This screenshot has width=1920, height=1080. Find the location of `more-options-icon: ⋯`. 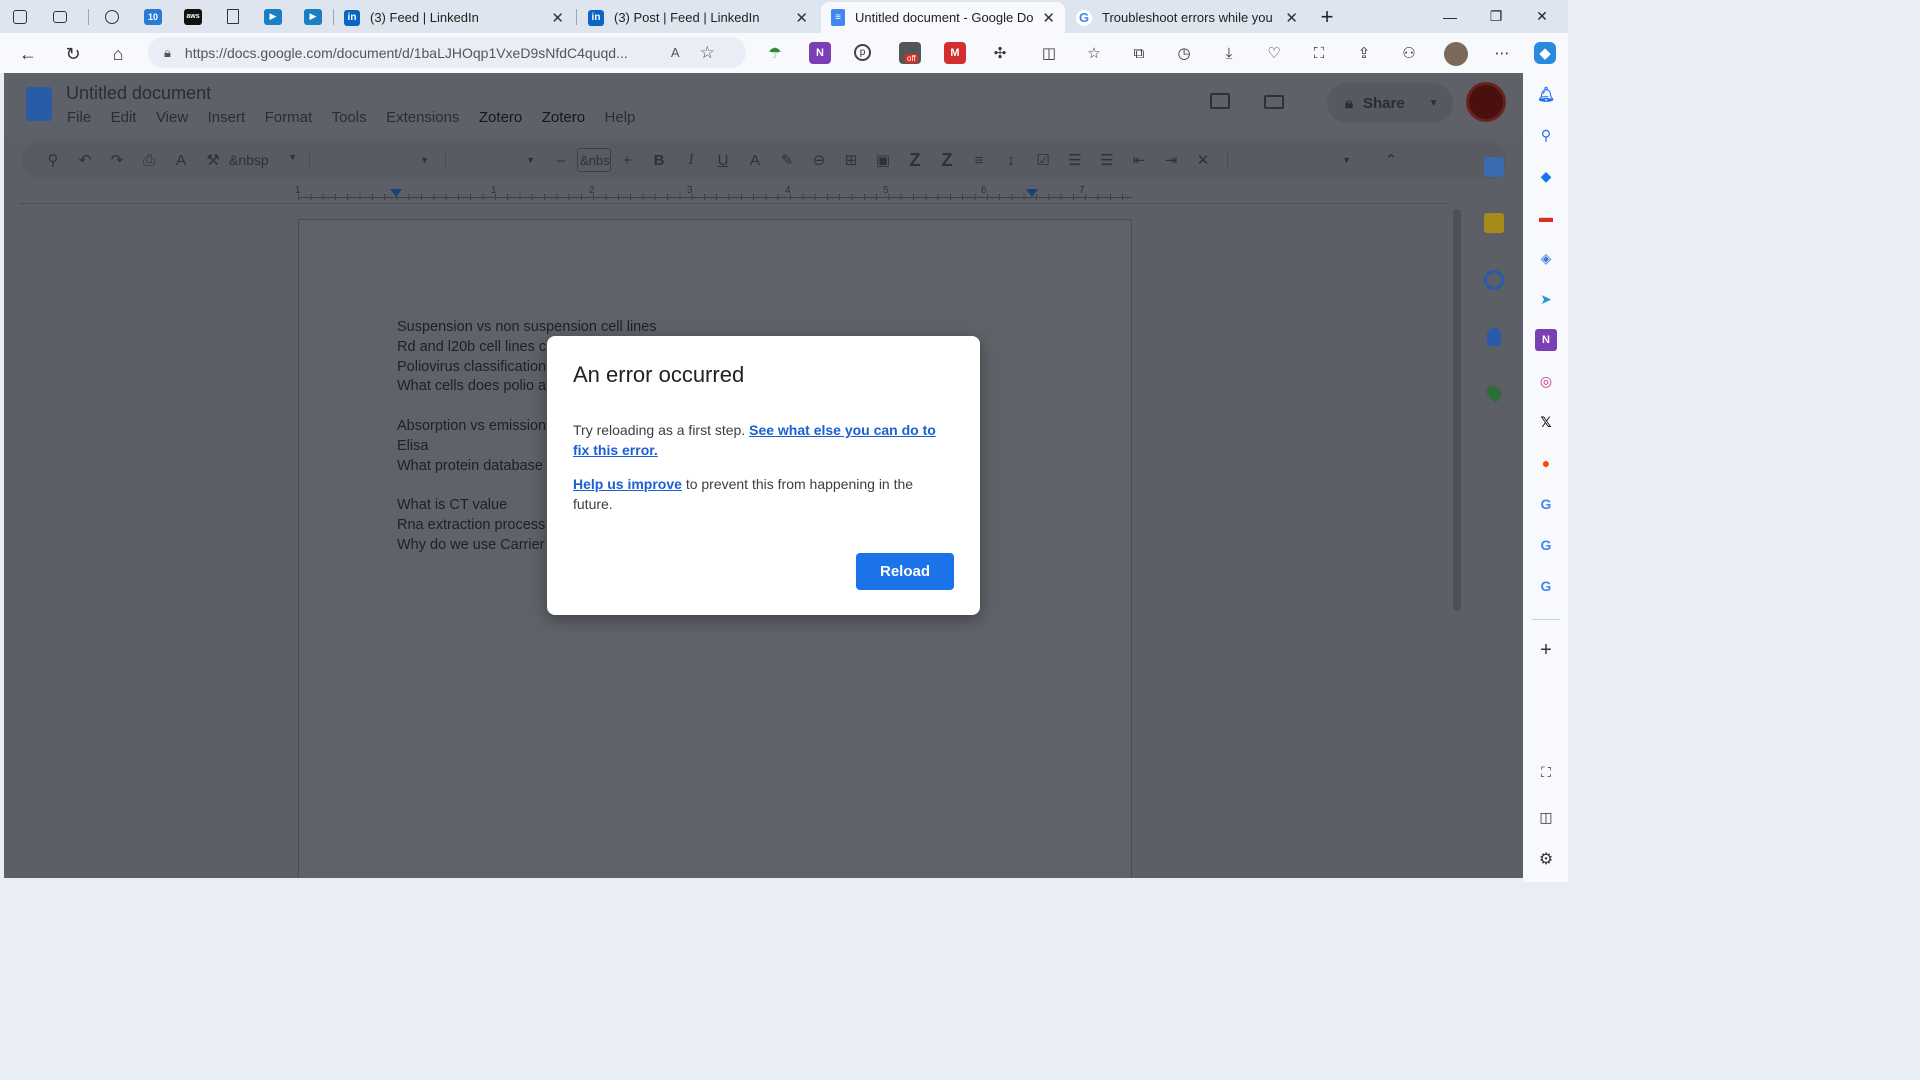

more-options-icon: ⋯ is located at coordinates (1502, 53).